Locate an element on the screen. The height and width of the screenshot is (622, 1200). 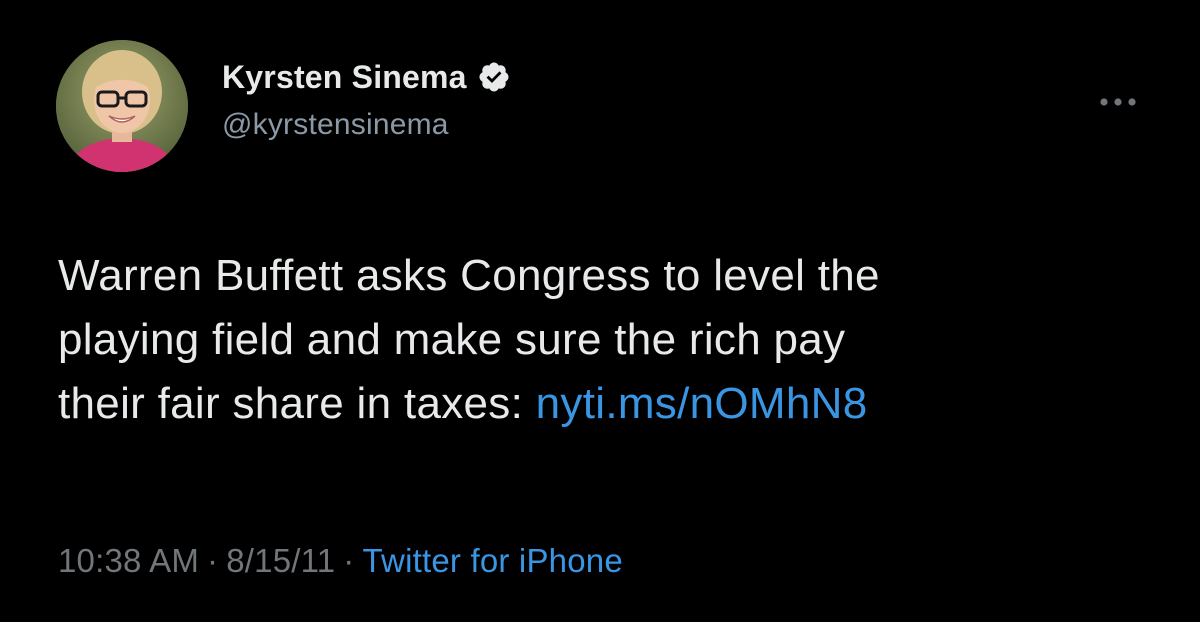
name-row: Kyrsten Sinema is located at coordinates (366, 77).